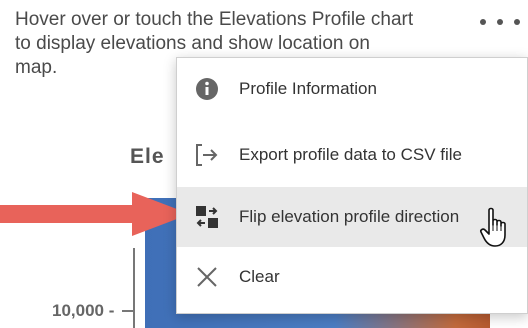 This screenshot has height=328, width=528. I want to click on red-arrow-annotation, so click(95, 214).